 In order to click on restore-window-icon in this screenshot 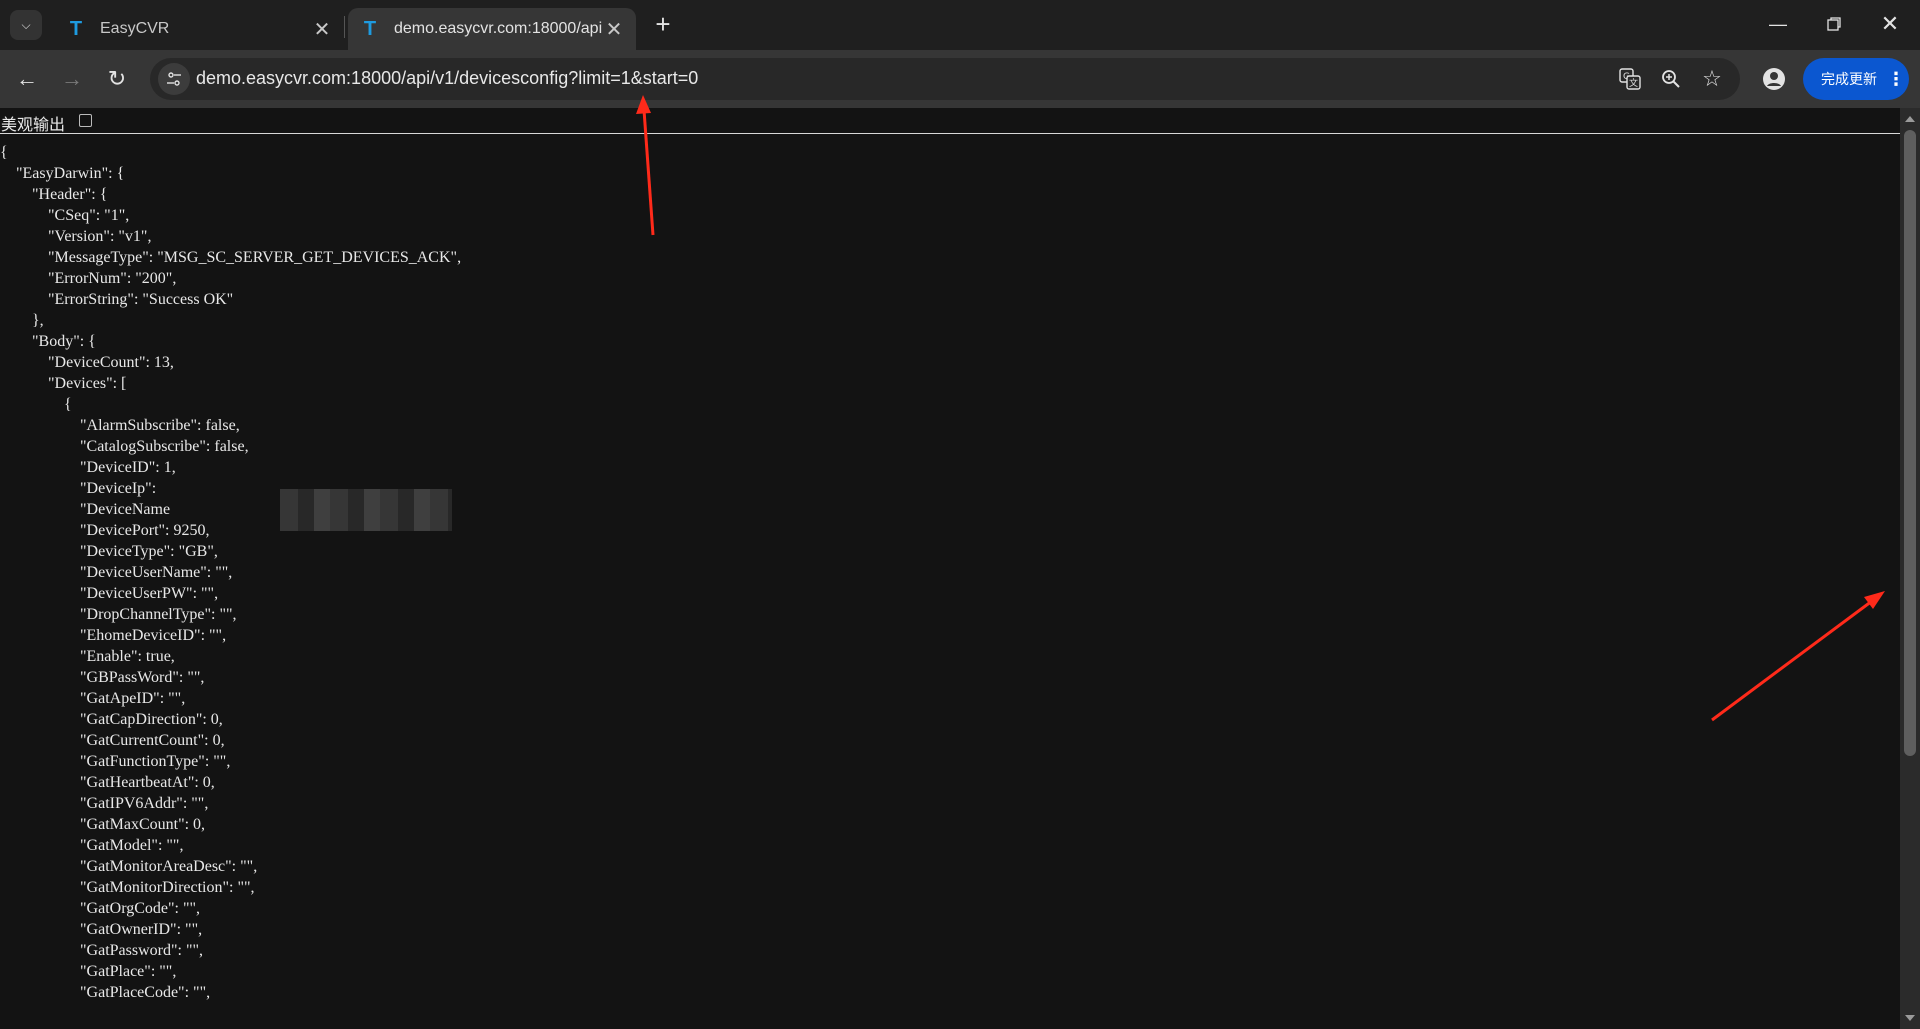, I will do `click(1834, 24)`.